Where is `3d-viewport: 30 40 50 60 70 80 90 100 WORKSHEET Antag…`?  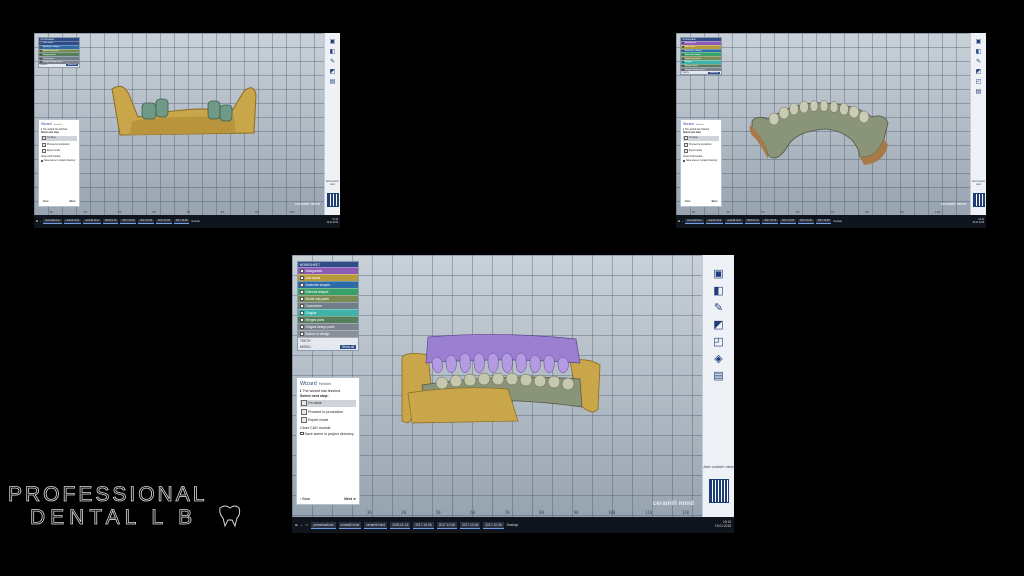 3d-viewport: 30 40 50 60 70 80 90 100 WORKSHEET Antag… is located at coordinates (831, 124).